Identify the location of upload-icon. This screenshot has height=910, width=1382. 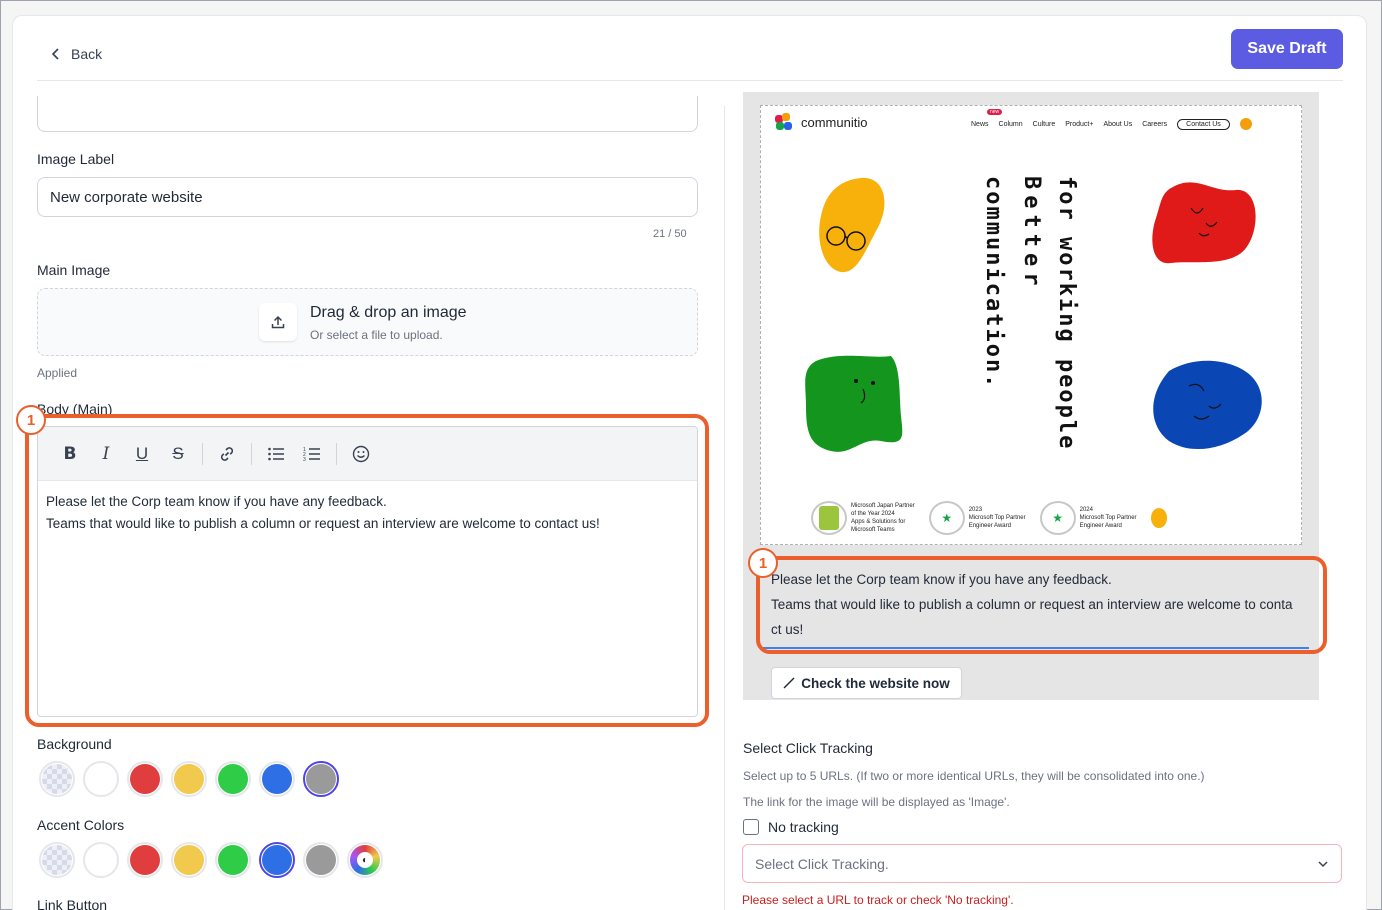
(278, 322).